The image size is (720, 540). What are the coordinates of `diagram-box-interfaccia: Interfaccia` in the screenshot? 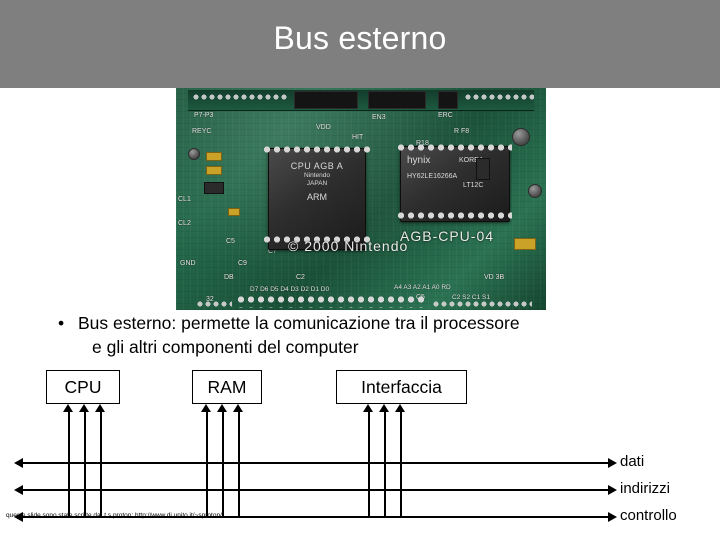 It's located at (401, 387).